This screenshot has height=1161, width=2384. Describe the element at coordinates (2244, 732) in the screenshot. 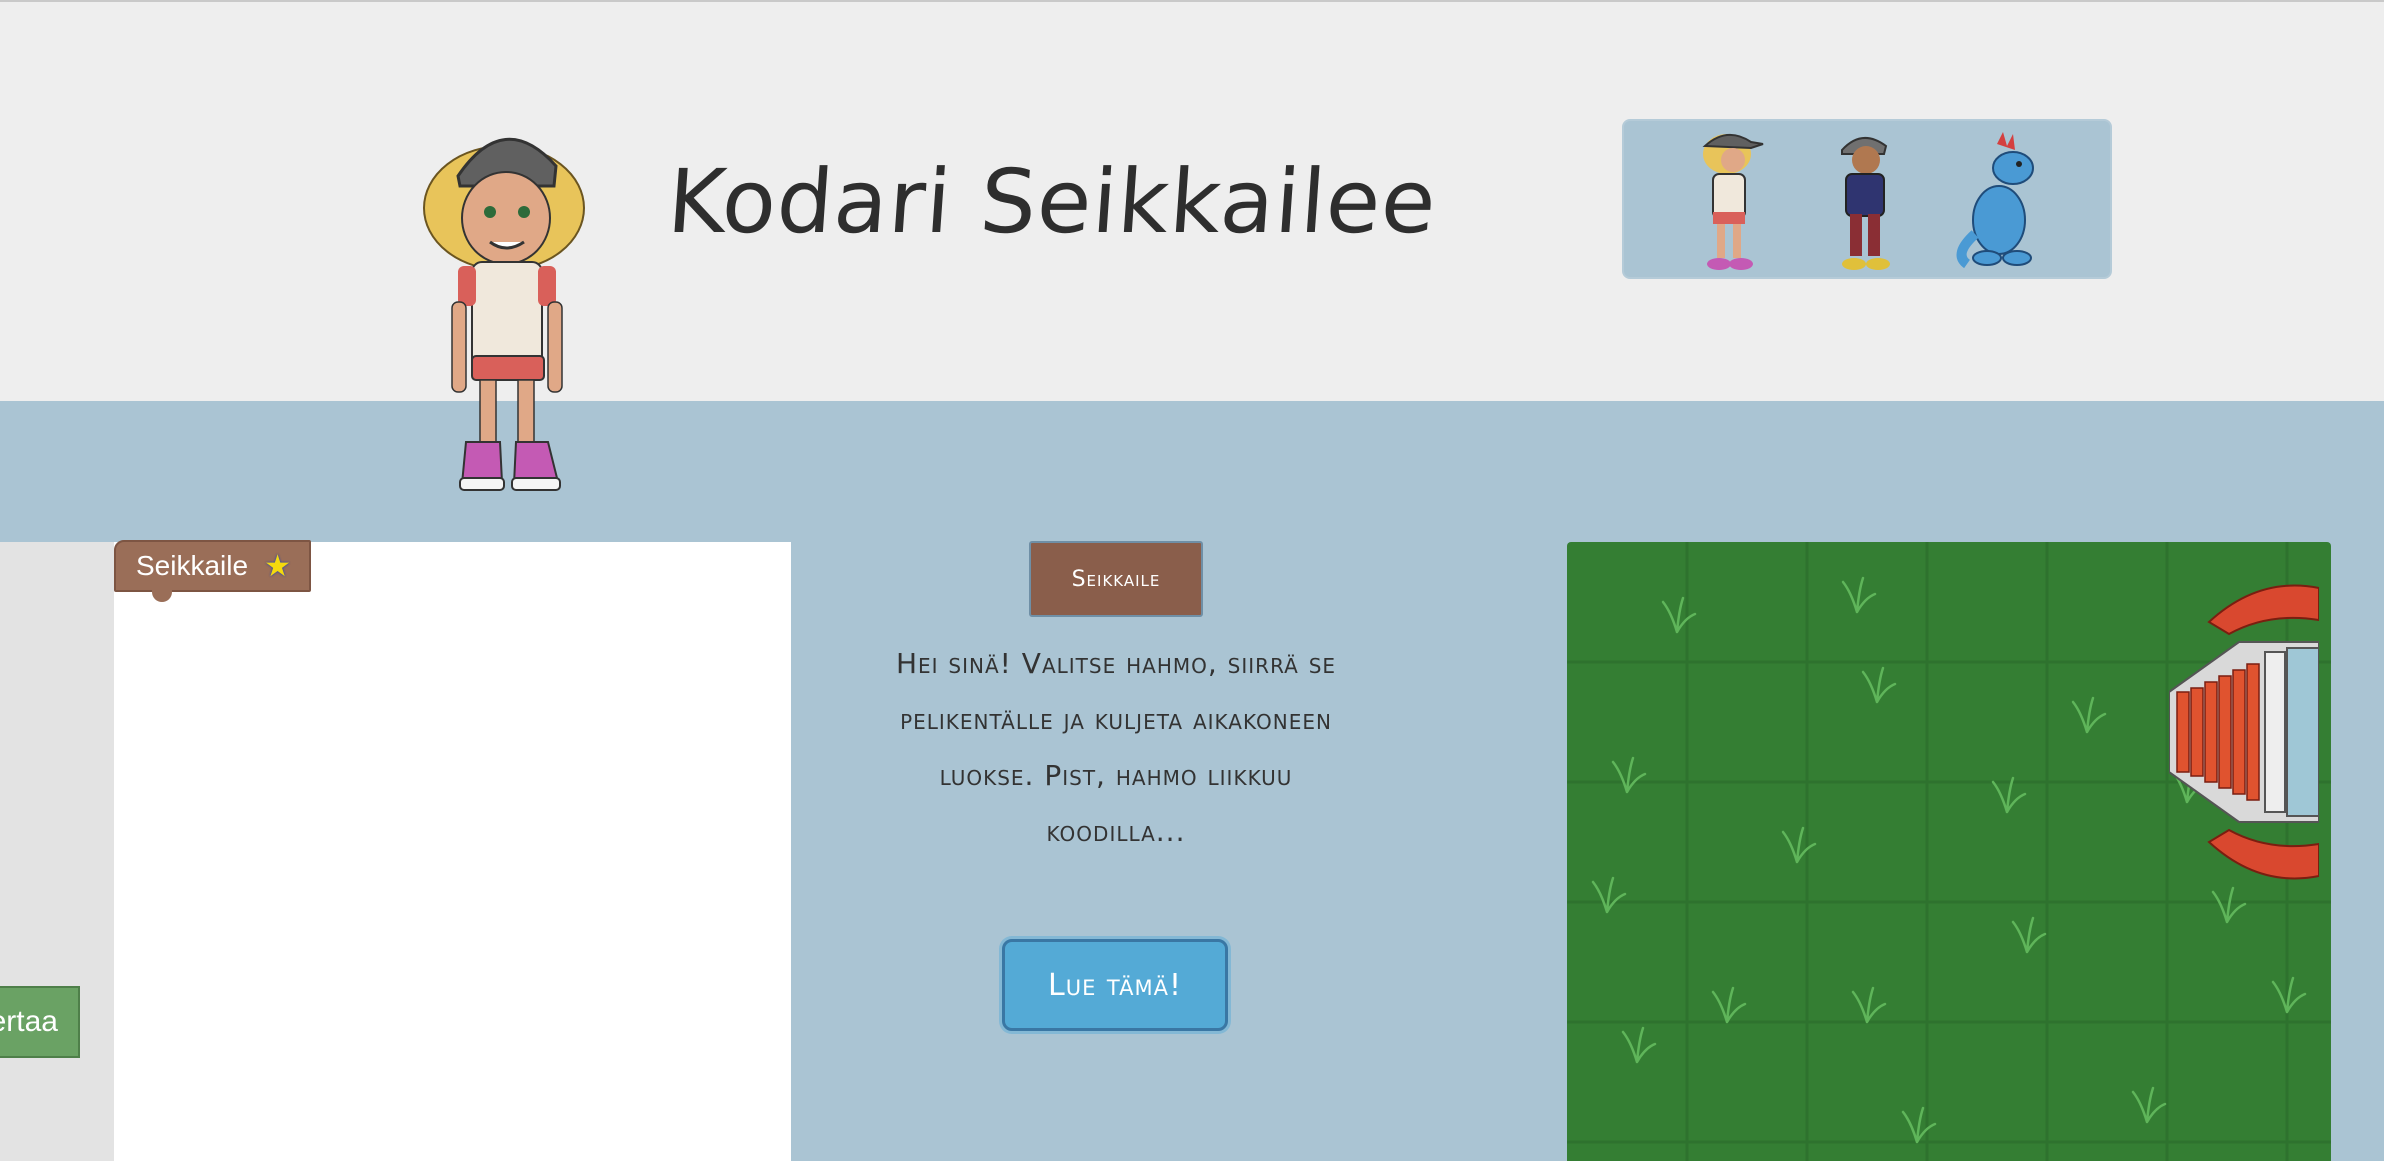

I see `time-machine` at that location.